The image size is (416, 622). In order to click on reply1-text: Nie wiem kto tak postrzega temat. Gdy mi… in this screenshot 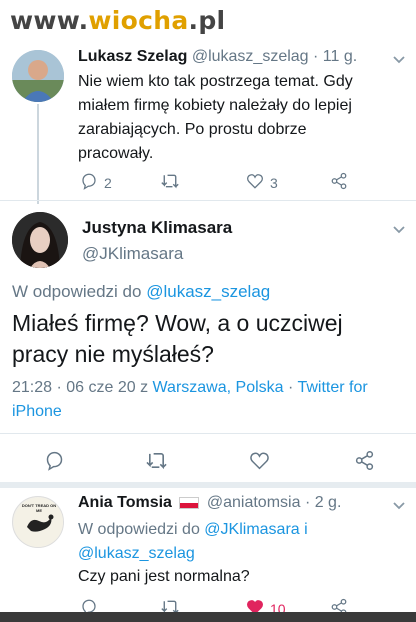, I will do `click(215, 117)`.